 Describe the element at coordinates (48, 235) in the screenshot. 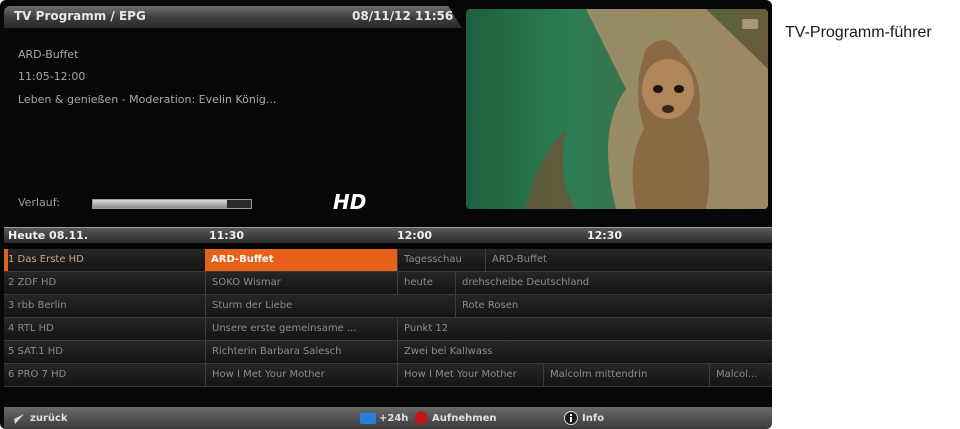

I see `timeline-day: Heute 08.11.` at that location.